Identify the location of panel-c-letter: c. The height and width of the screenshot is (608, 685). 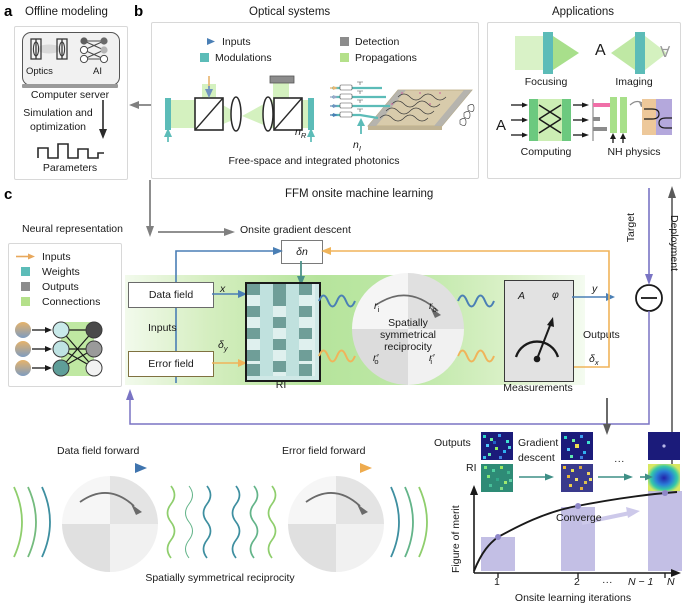
(8, 194).